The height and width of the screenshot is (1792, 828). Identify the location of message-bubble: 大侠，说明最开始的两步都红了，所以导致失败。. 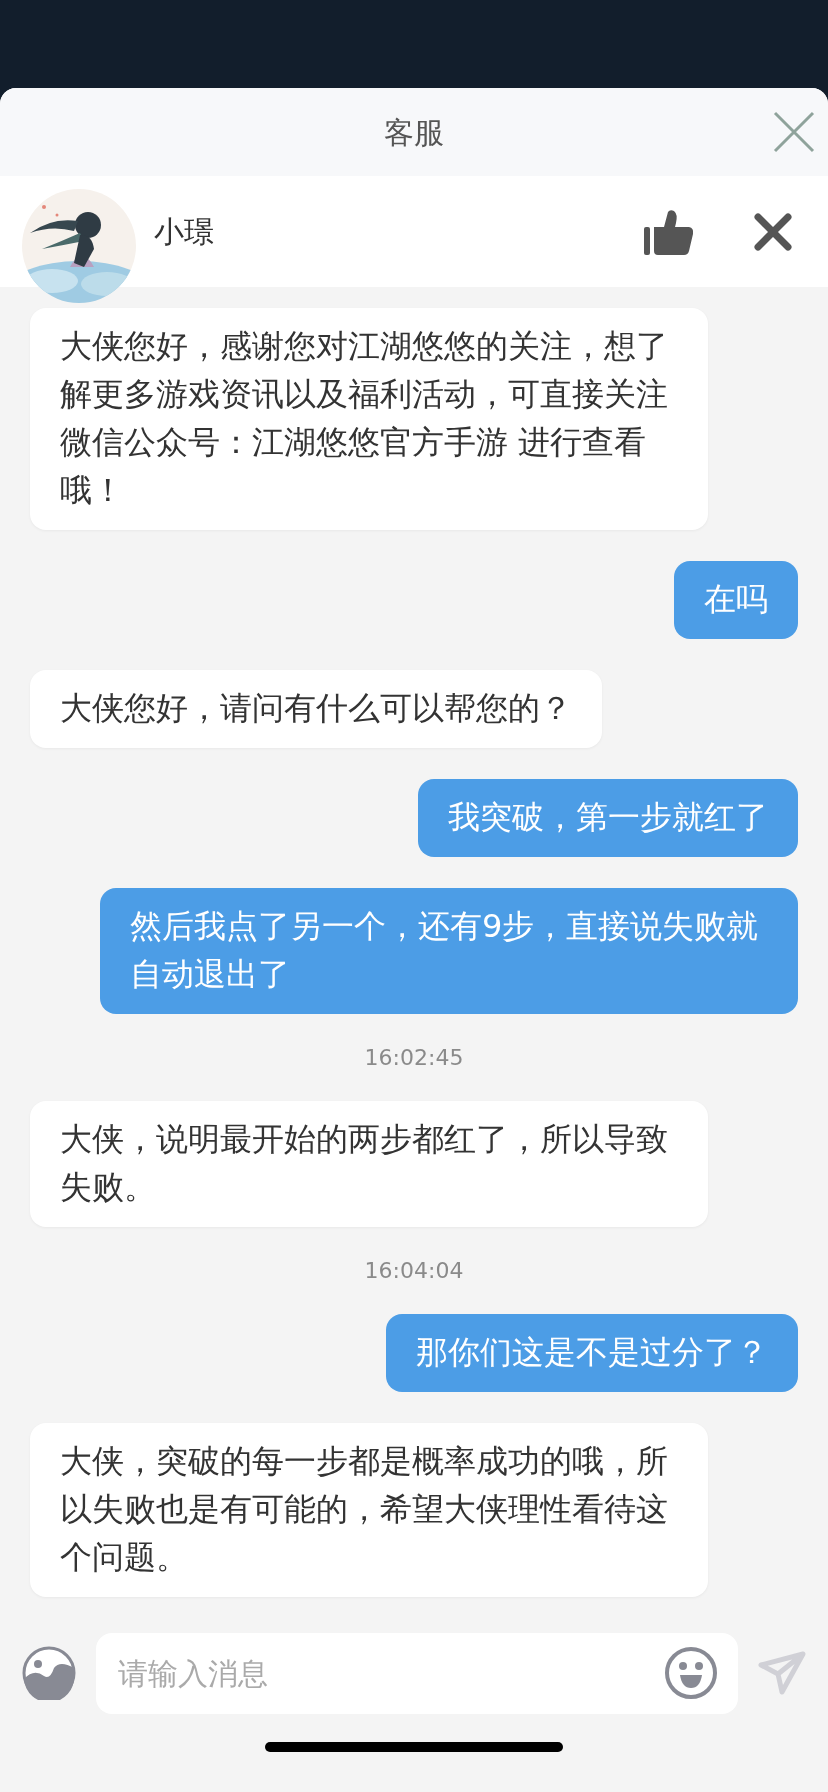
(369, 1164).